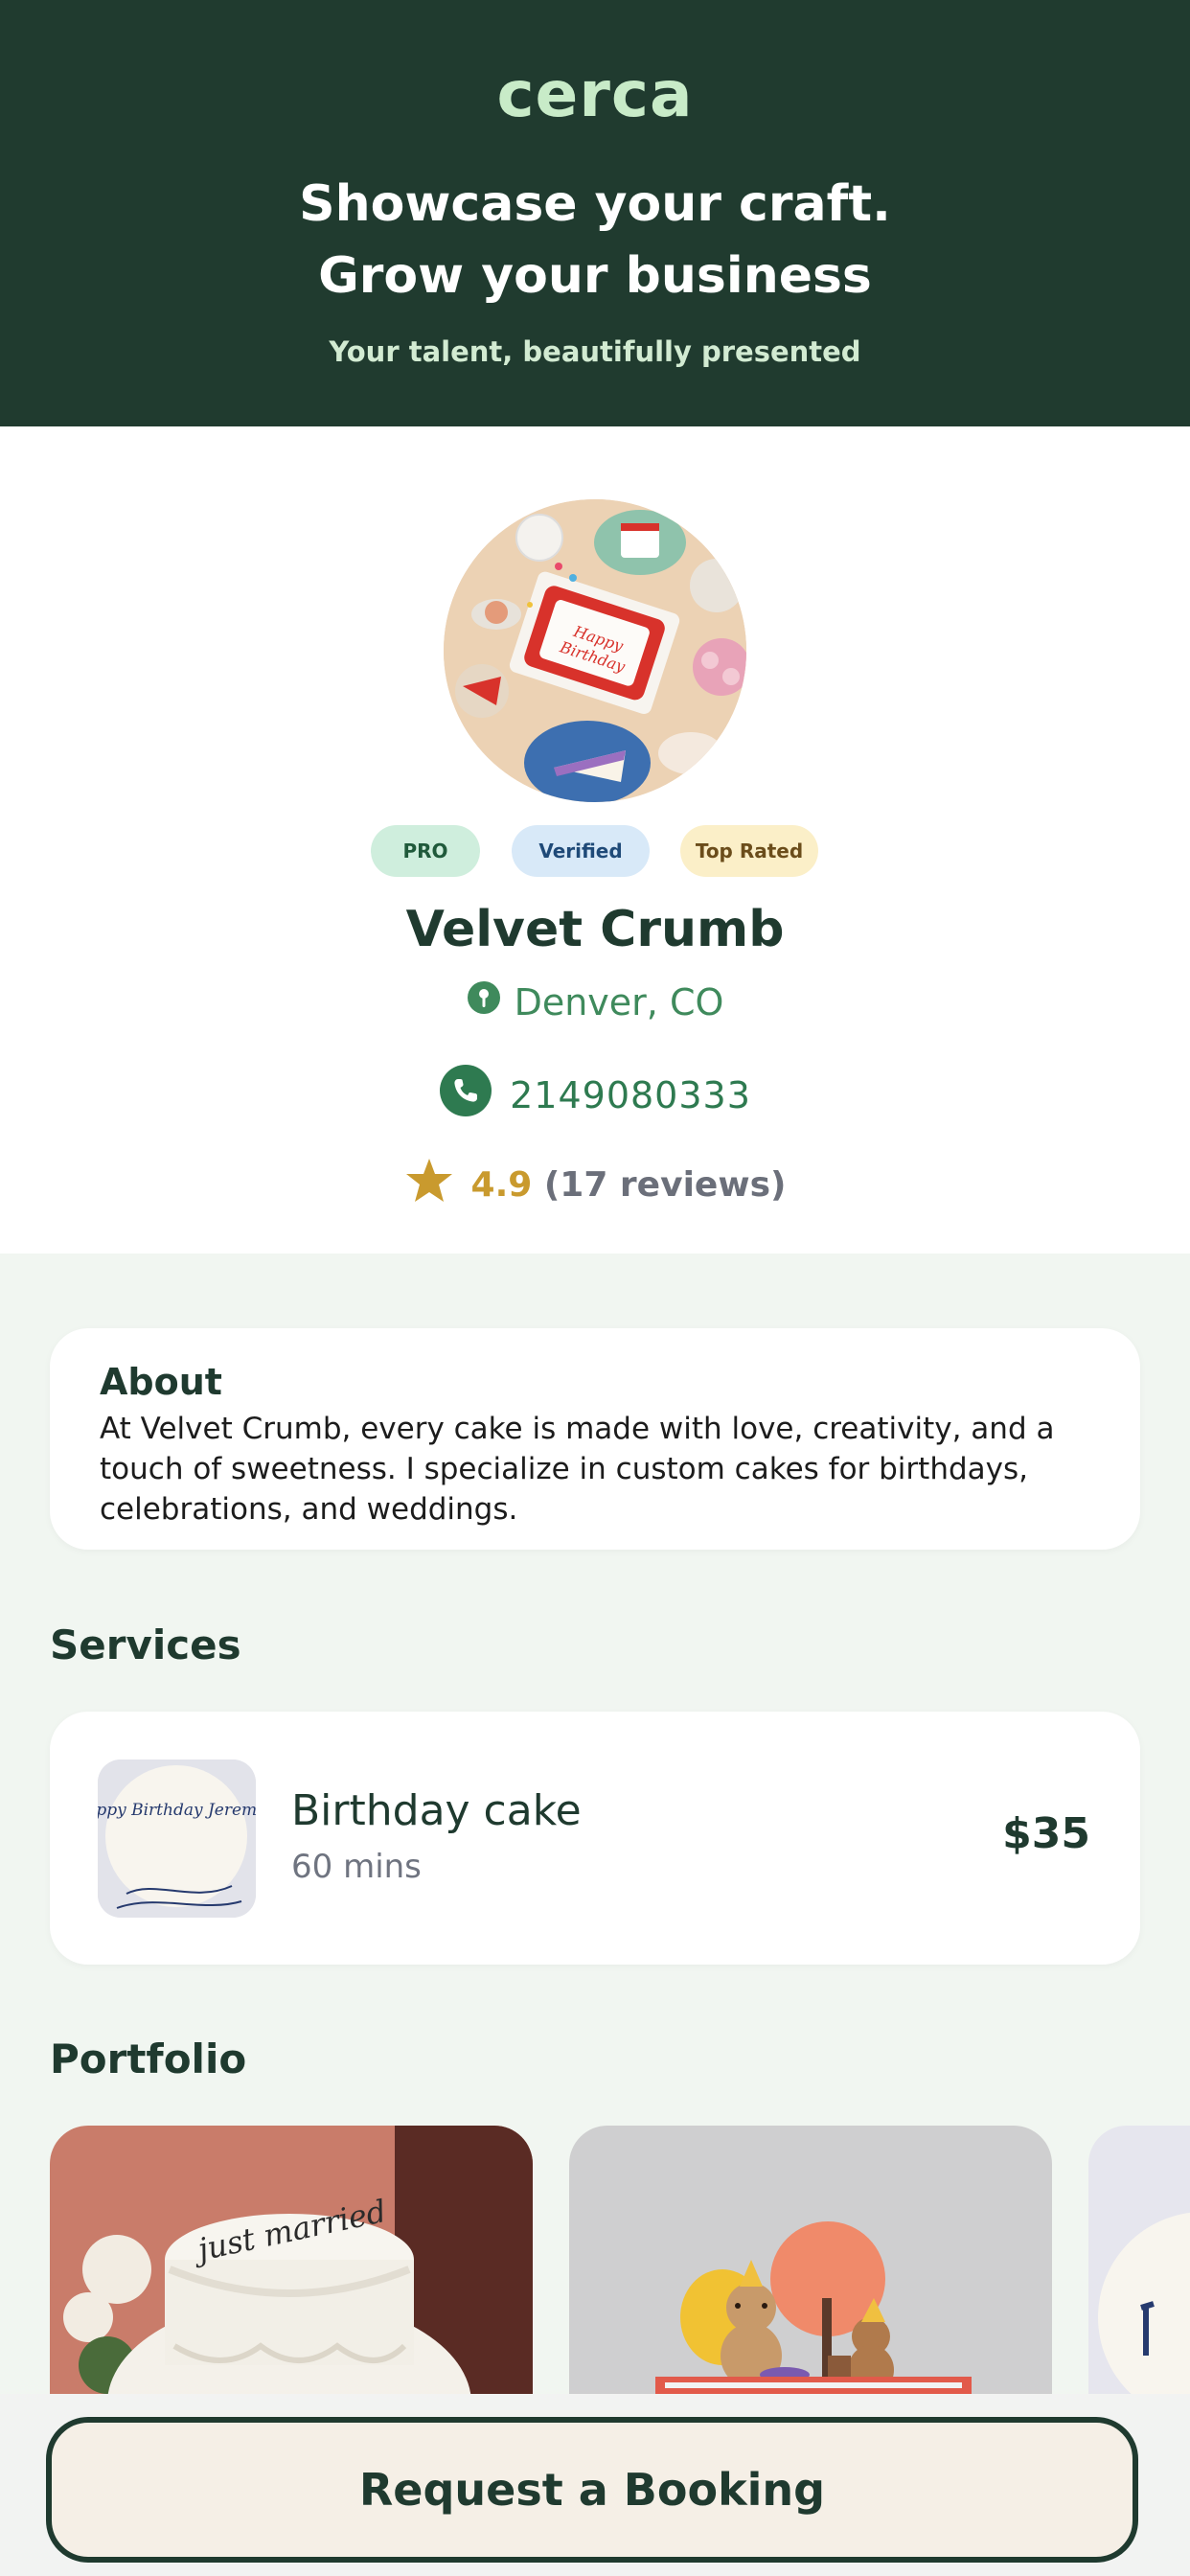 Image resolution: width=1190 pixels, height=2576 pixels. What do you see at coordinates (1139, 2265) in the screenshot?
I see `portfolio-item-partial` at bounding box center [1139, 2265].